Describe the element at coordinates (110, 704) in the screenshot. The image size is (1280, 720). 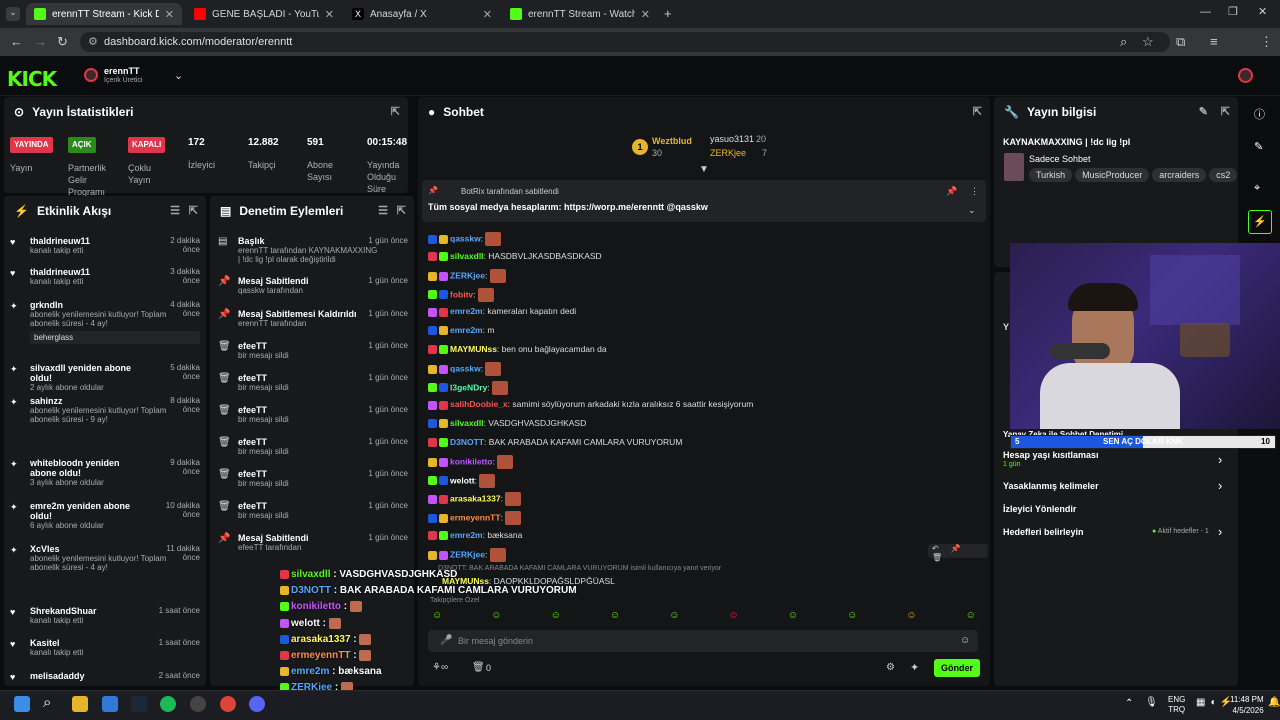
I see `store-icon` at that location.